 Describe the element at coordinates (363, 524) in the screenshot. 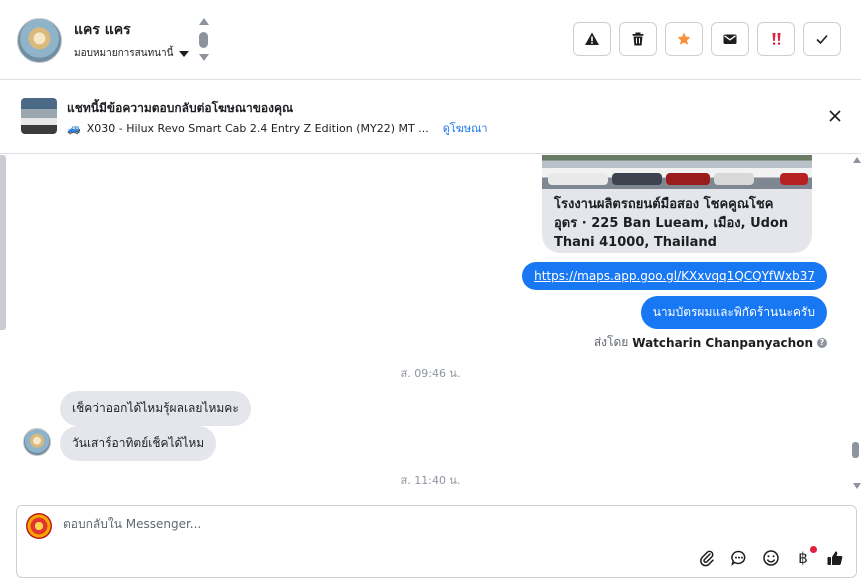

I see `reply-input` at that location.